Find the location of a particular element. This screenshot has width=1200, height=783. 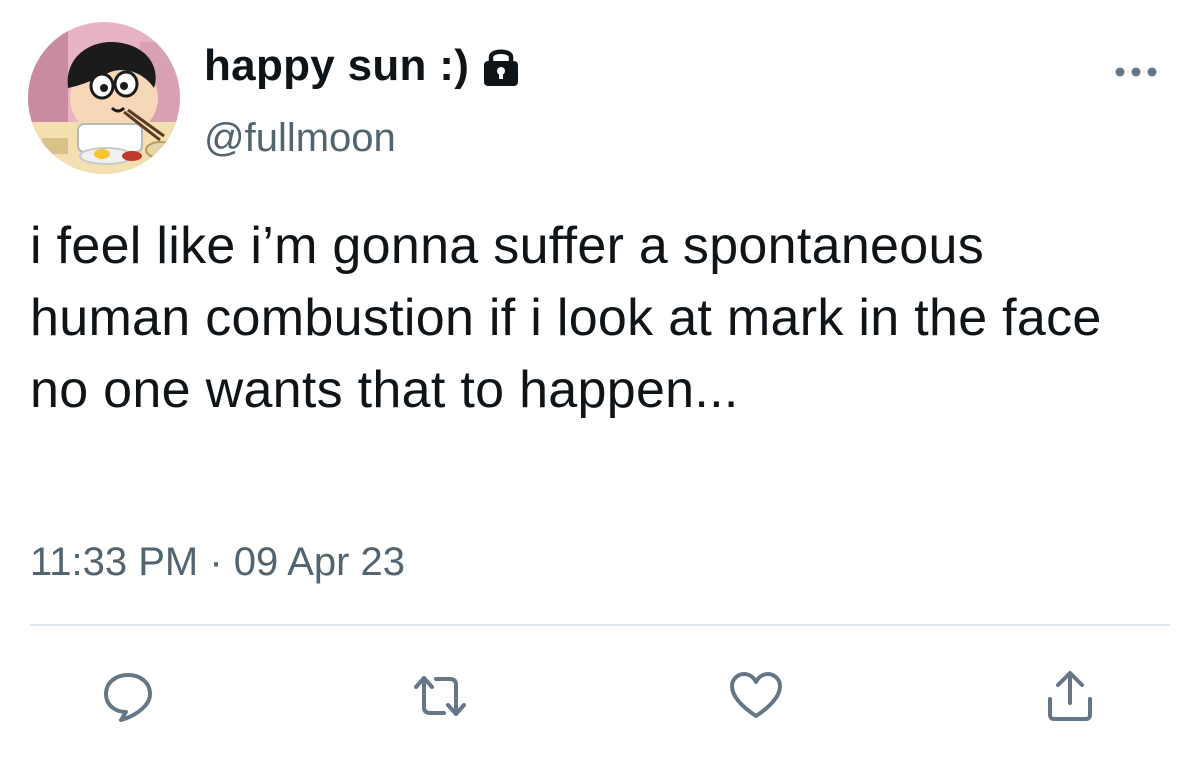

more-options-button is located at coordinates (1136, 72).